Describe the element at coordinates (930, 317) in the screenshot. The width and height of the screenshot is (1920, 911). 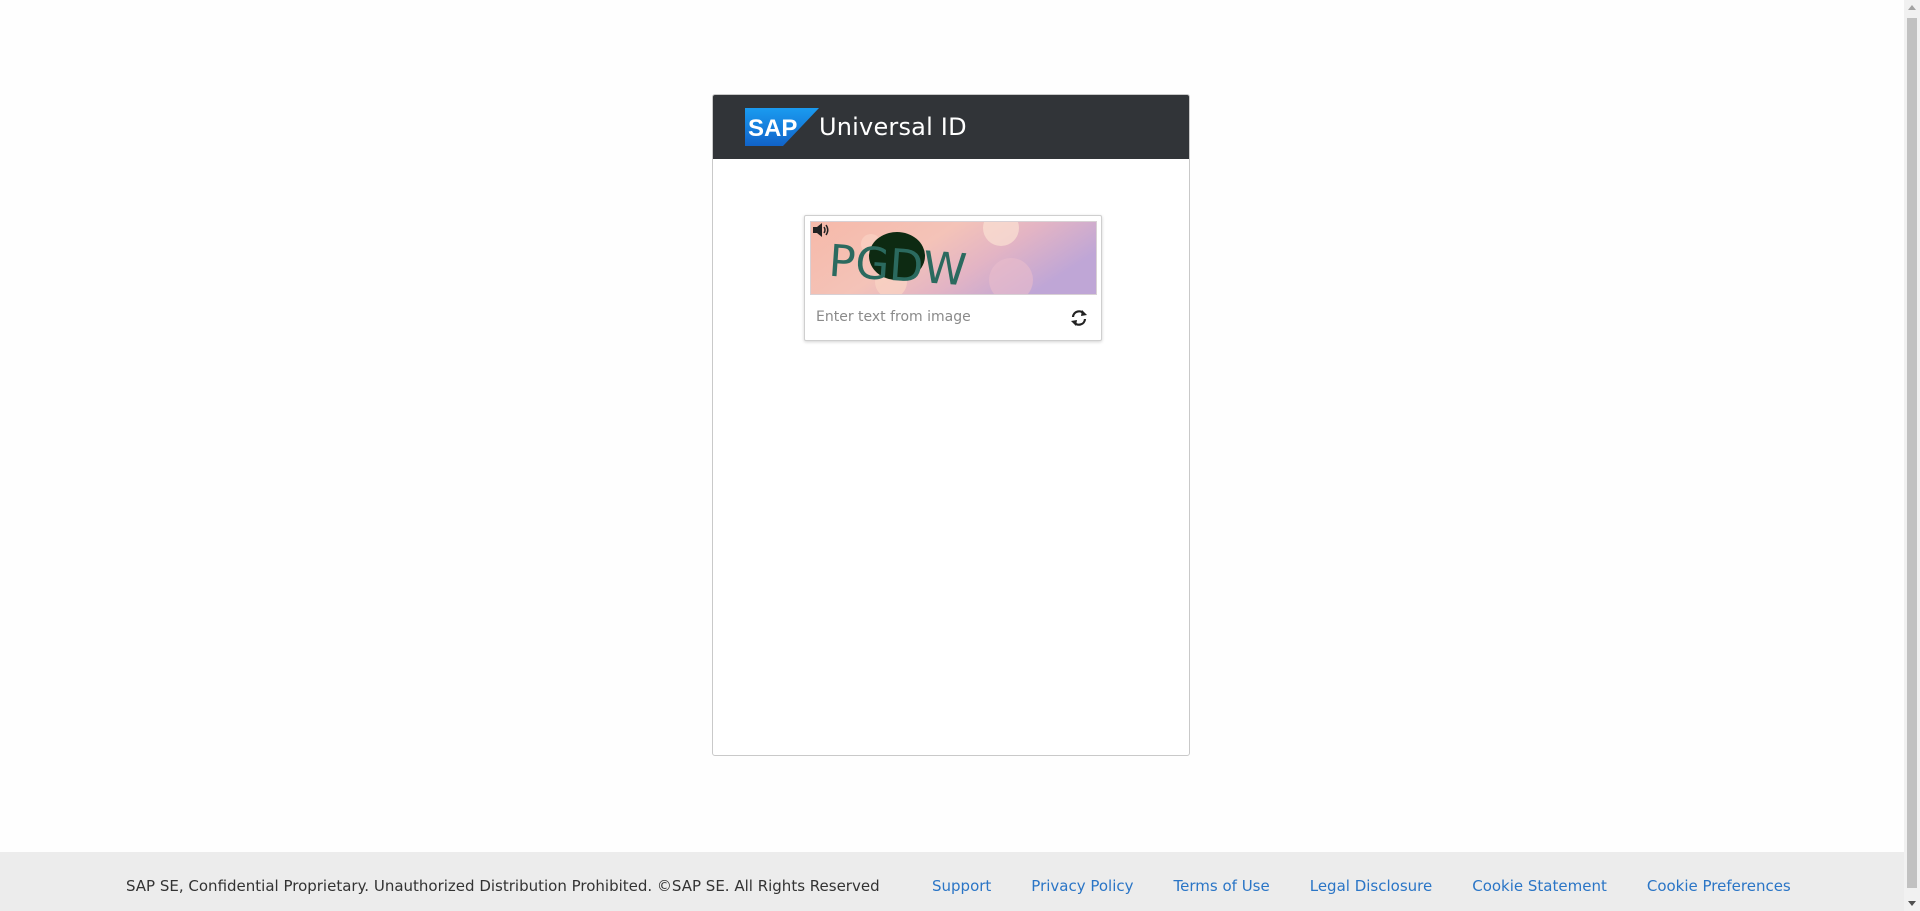
I see `captcha-input` at that location.